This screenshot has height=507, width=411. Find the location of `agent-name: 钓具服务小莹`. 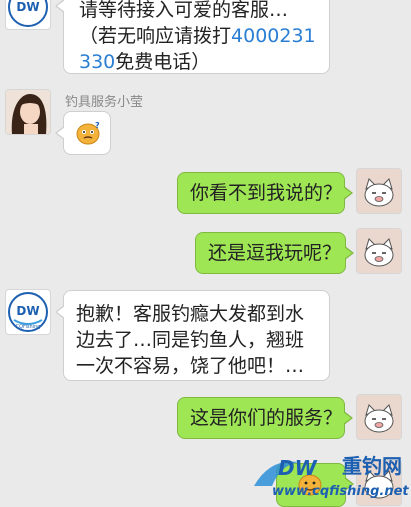

agent-name: 钓具服务小莹 is located at coordinates (104, 102).